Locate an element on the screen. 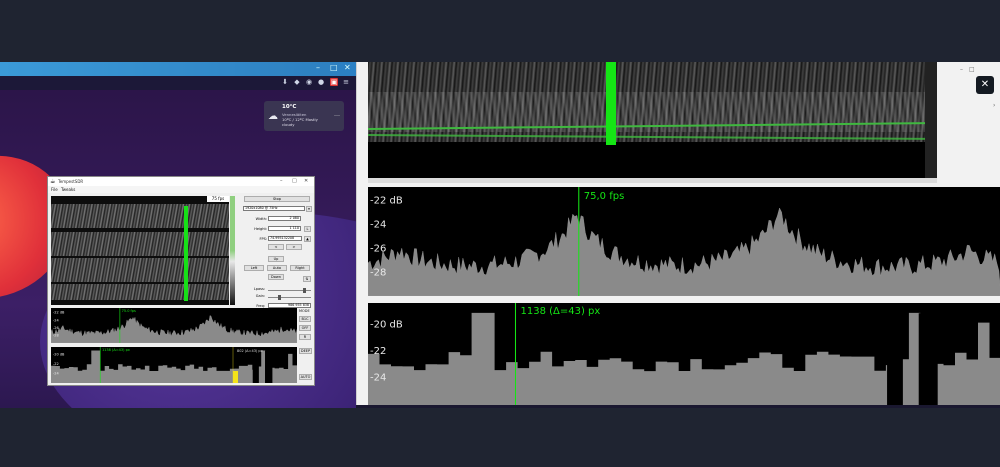  gain-label: Gain: is located at coordinates (260, 296).